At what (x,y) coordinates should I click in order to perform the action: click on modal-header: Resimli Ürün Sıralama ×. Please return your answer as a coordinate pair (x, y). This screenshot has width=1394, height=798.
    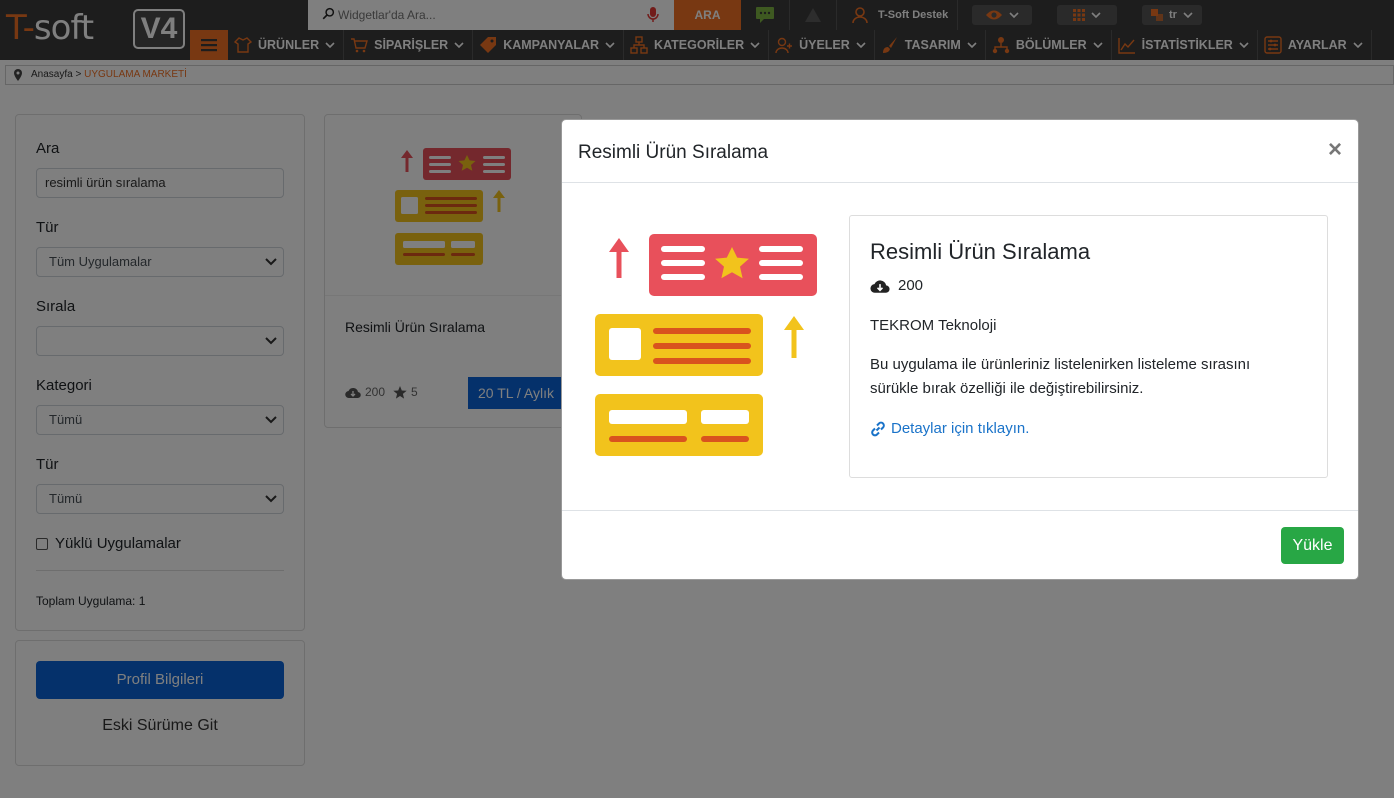
    Looking at the image, I should click on (960, 151).